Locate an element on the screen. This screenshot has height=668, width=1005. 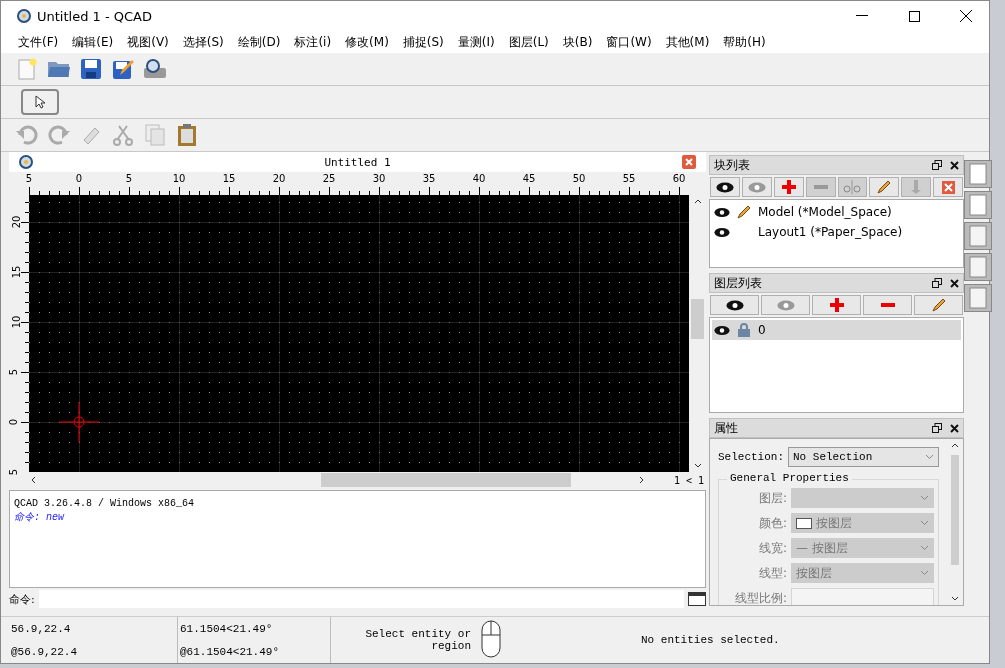
status-coordinate: 61.1504<21.49° is located at coordinates (227, 628).